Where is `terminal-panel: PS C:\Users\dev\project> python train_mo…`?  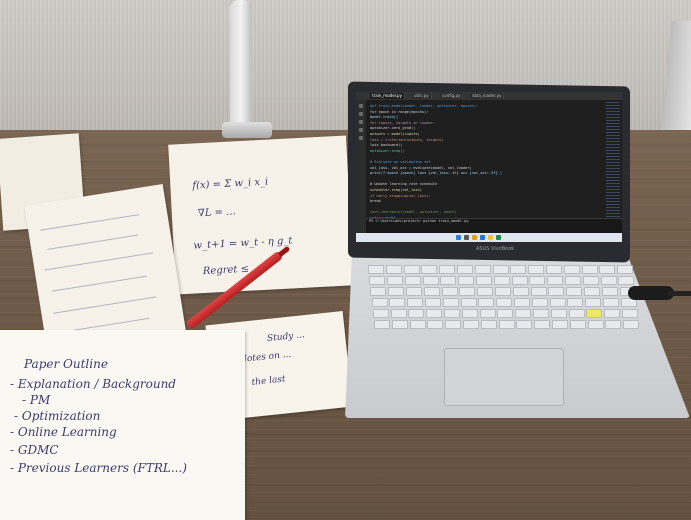
terminal-panel: PS C:\Users\dev\project> python train_mo… is located at coordinates (494, 225).